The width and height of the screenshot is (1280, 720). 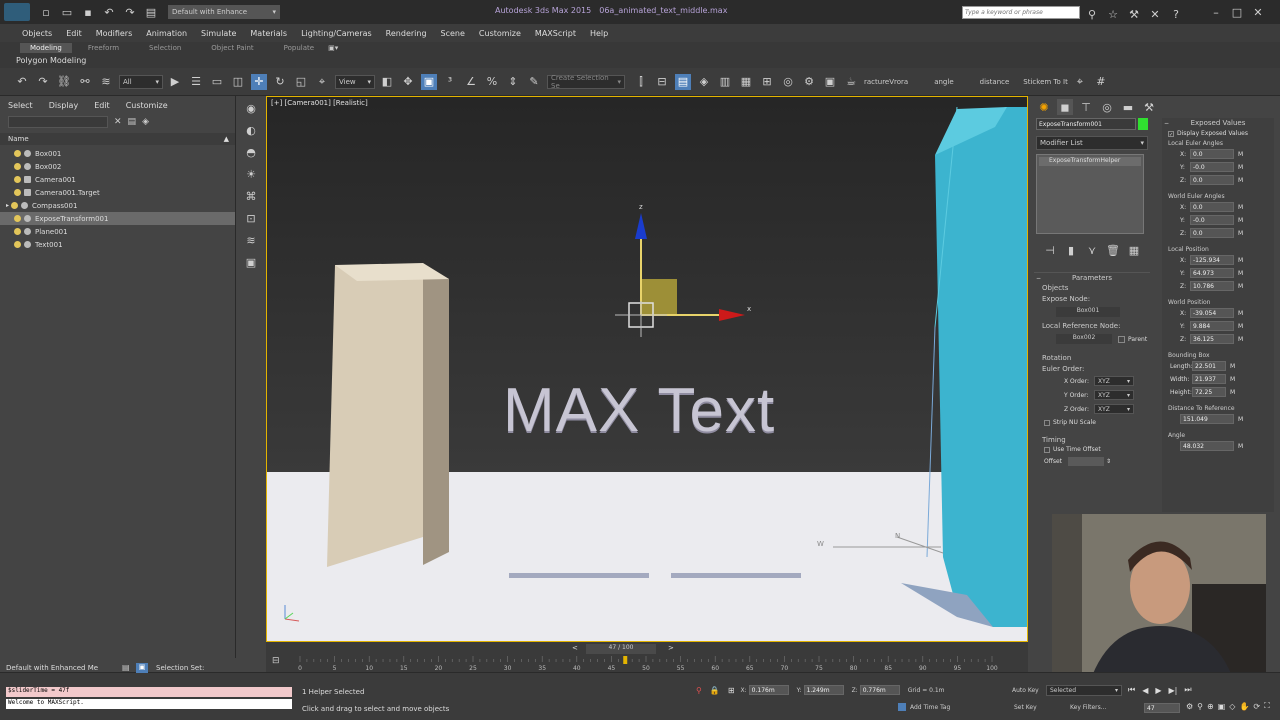 I want to click on time-tag-icon, so click(x=902, y=707).